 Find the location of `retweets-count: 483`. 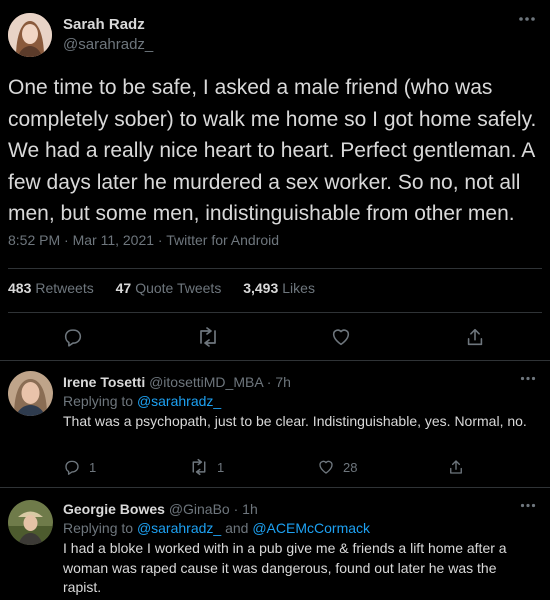

retweets-count: 483 is located at coordinates (20, 288).